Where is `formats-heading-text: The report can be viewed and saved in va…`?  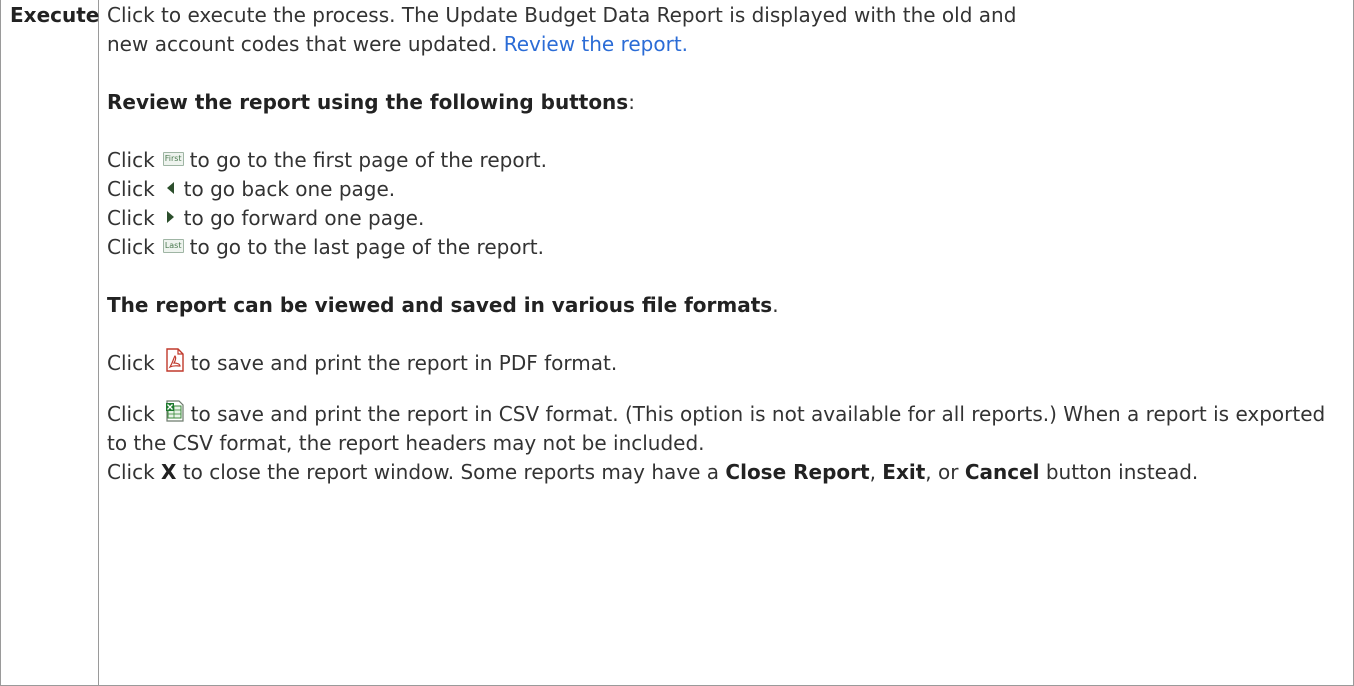
formats-heading-text: The report can be viewed and saved in va… is located at coordinates (440, 305).